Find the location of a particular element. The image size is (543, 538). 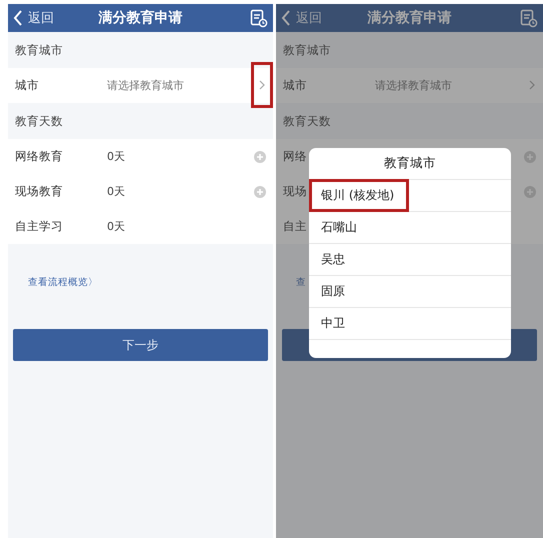

process-overview-link: 查看流程概览〉 is located at coordinates (63, 282).